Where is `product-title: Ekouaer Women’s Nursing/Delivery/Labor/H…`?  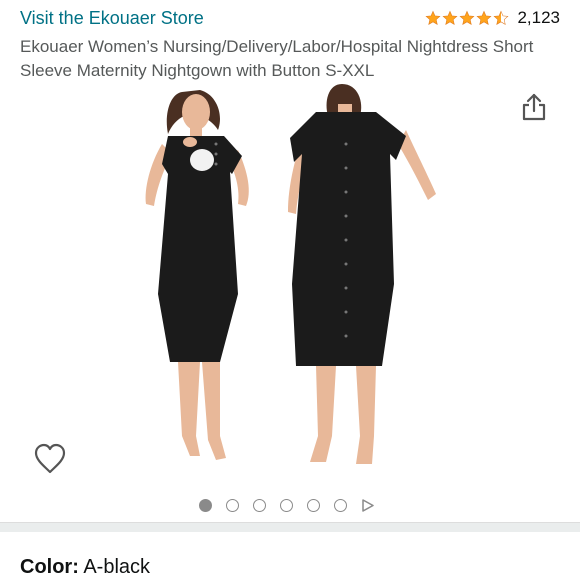 product-title: Ekouaer Women’s Nursing/Delivery/Labor/H… is located at coordinates (277, 58).